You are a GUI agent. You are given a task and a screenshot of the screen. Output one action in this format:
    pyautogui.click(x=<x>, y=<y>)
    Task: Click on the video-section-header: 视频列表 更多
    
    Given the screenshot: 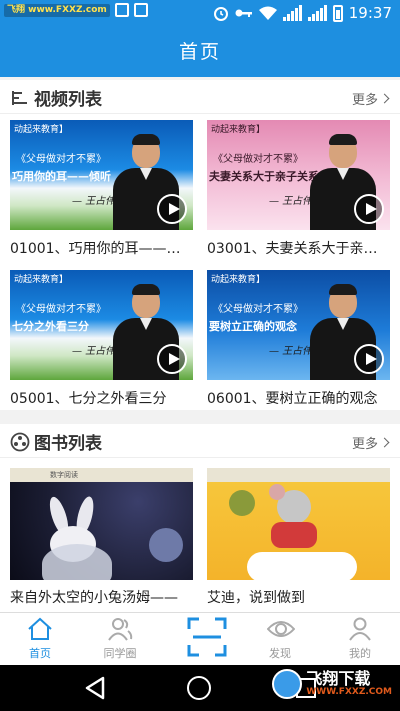 What is the action you would take?
    pyautogui.click(x=200, y=97)
    